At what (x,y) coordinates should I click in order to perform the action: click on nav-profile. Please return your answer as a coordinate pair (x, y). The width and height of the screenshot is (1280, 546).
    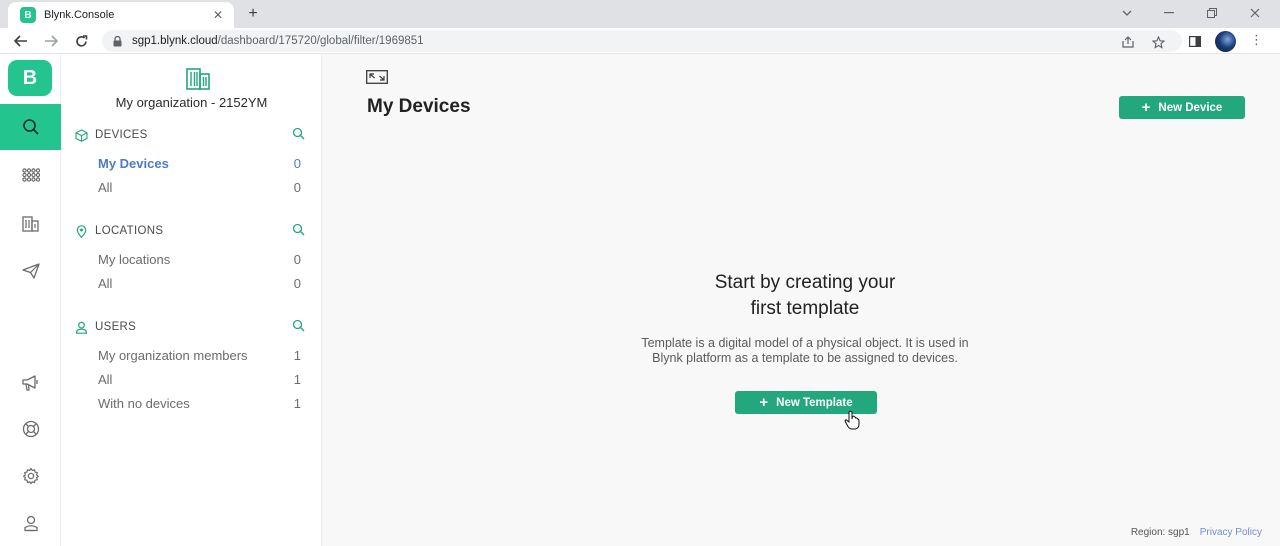
    Looking at the image, I should click on (30, 523).